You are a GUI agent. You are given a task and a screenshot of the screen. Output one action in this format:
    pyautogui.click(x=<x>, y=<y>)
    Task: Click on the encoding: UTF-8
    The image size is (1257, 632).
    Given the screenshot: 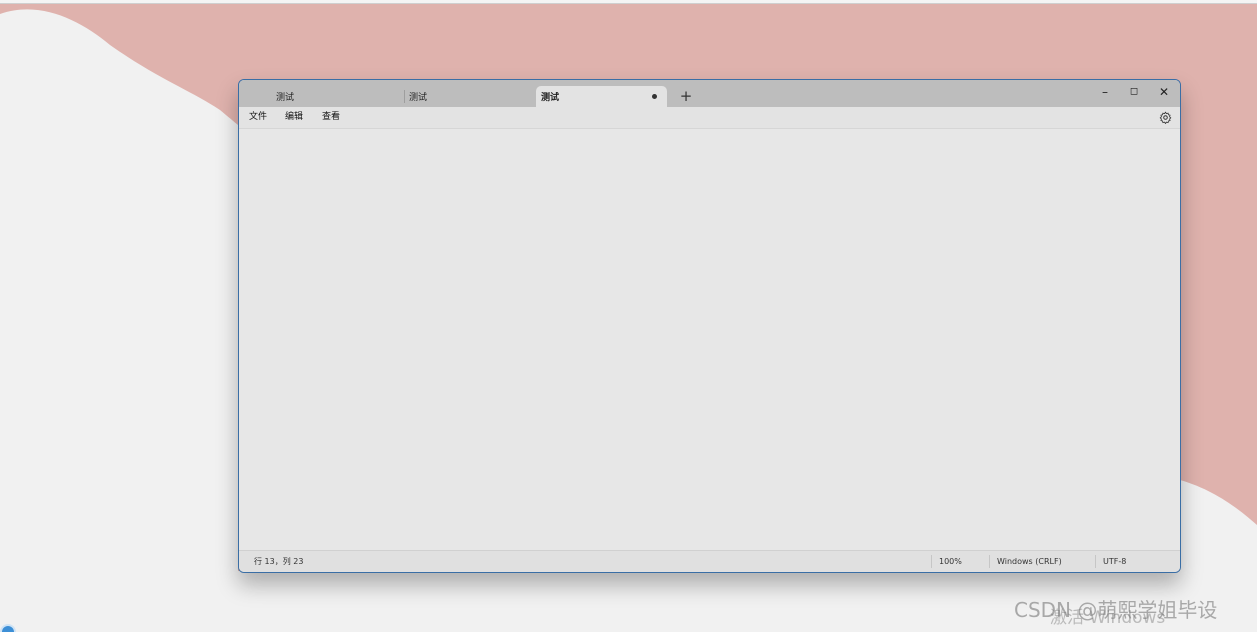 What is the action you would take?
    pyautogui.click(x=1114, y=562)
    